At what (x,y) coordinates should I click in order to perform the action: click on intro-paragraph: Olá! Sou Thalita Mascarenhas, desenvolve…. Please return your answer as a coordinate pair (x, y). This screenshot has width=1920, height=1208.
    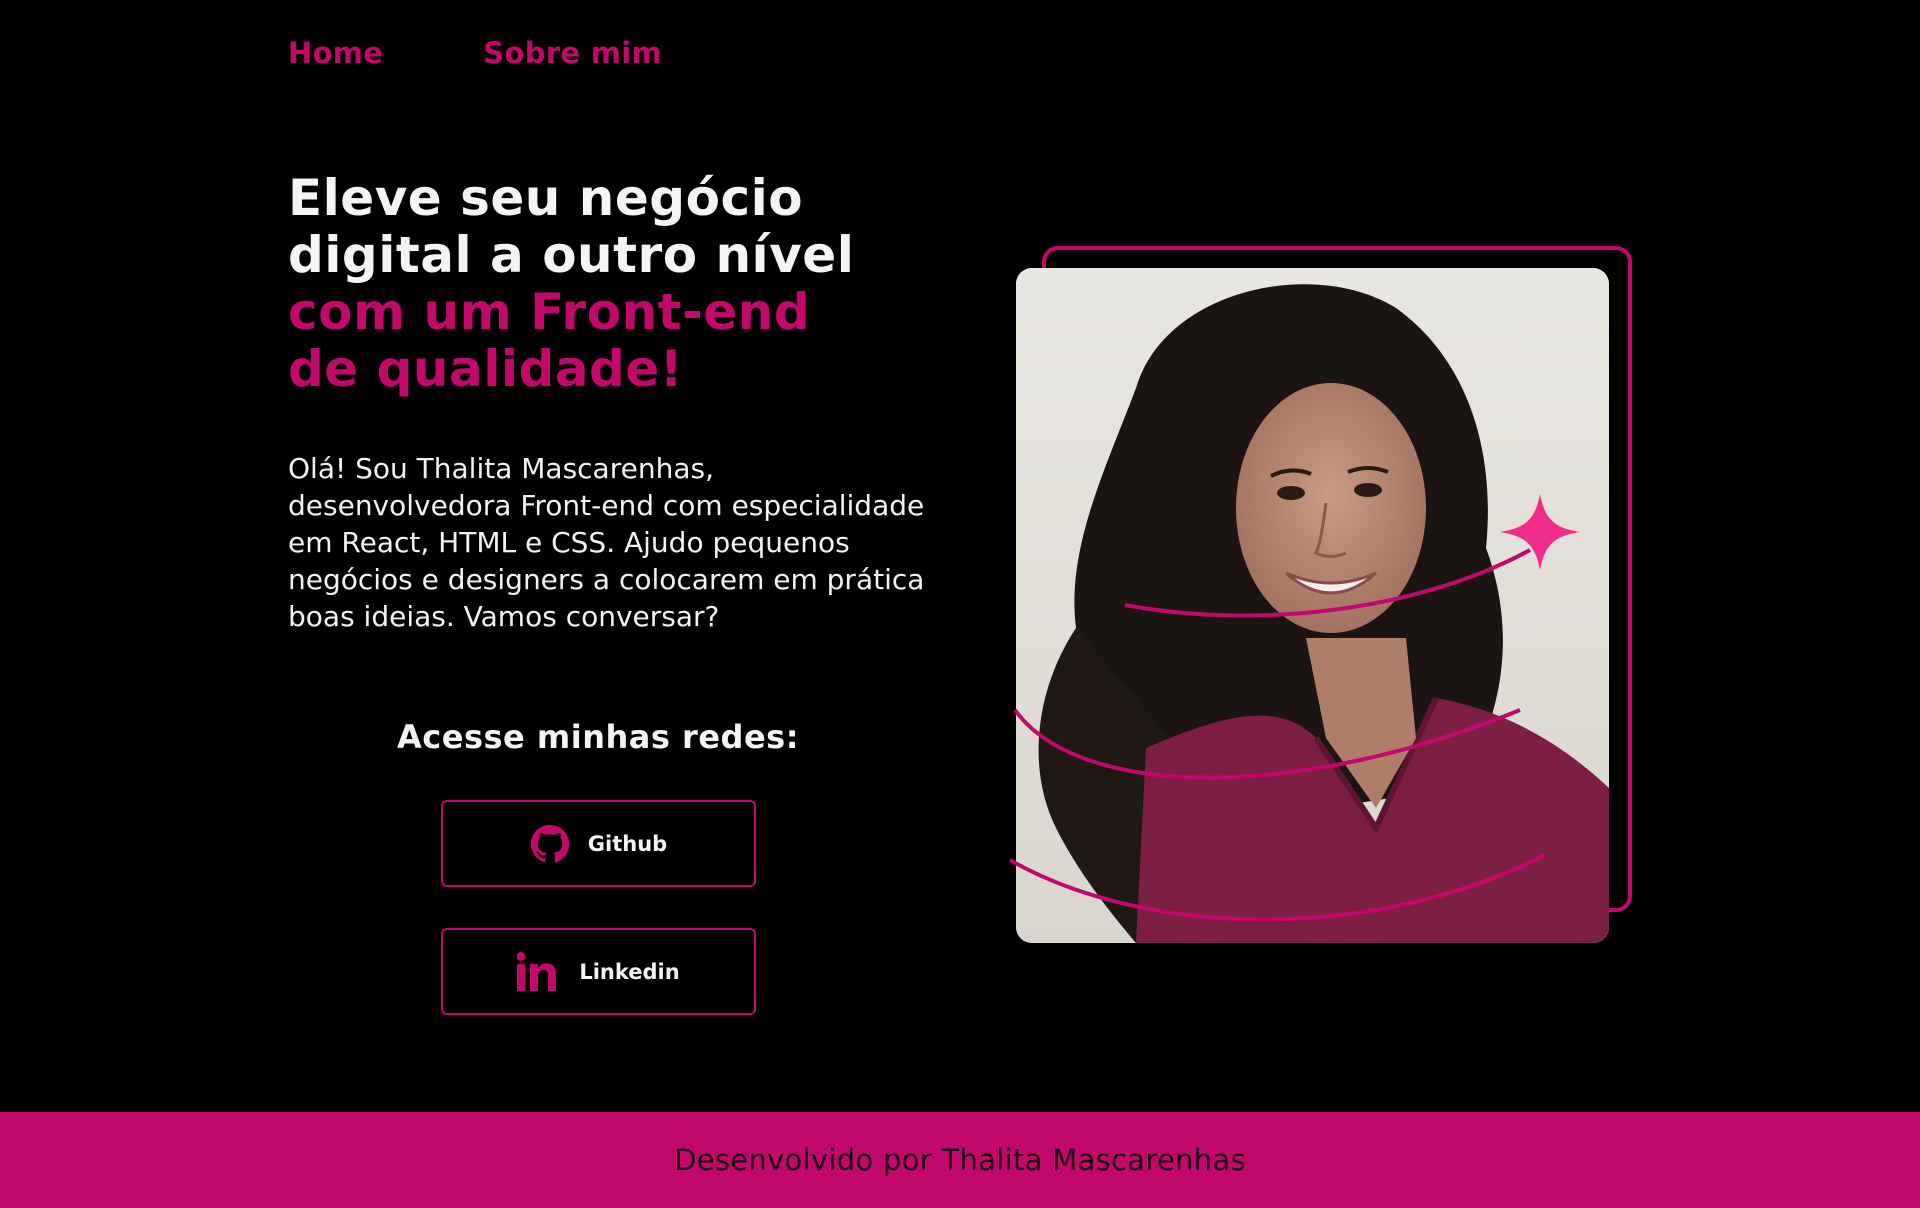
    Looking at the image, I should click on (606, 542).